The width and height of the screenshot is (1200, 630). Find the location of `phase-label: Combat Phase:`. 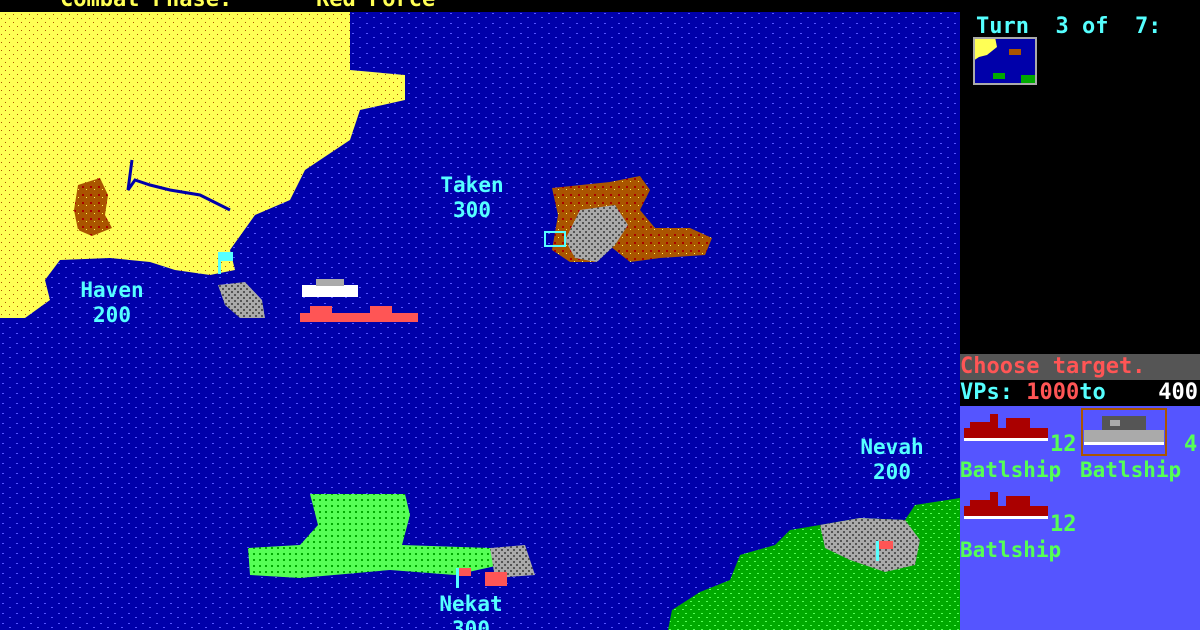

phase-label: Combat Phase: is located at coordinates (146, 6).